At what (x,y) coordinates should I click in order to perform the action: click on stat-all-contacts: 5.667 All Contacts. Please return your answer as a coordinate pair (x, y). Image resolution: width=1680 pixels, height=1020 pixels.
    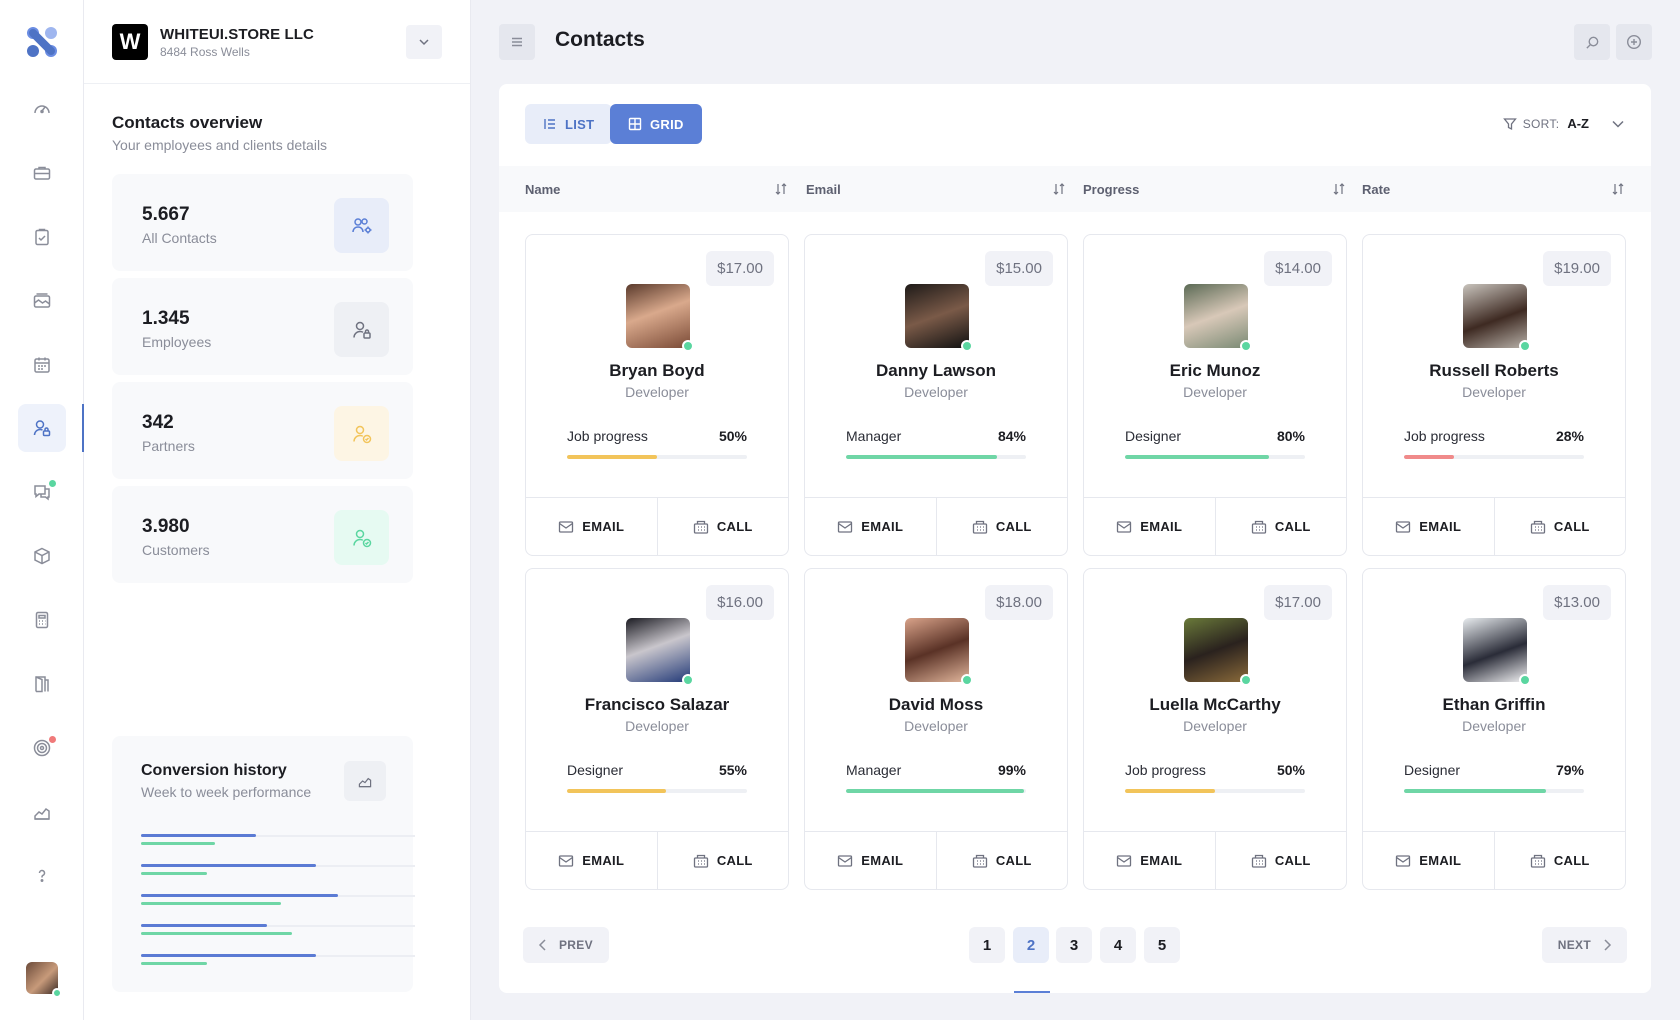
    Looking at the image, I should click on (262, 222).